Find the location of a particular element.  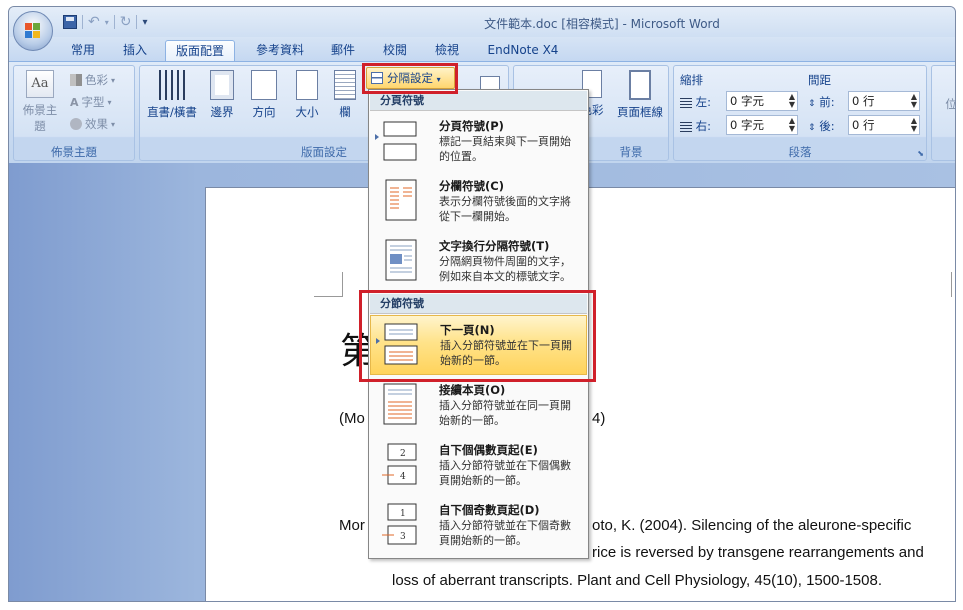

menu-item-title: 自下個奇數頁起(D) is located at coordinates (489, 510).